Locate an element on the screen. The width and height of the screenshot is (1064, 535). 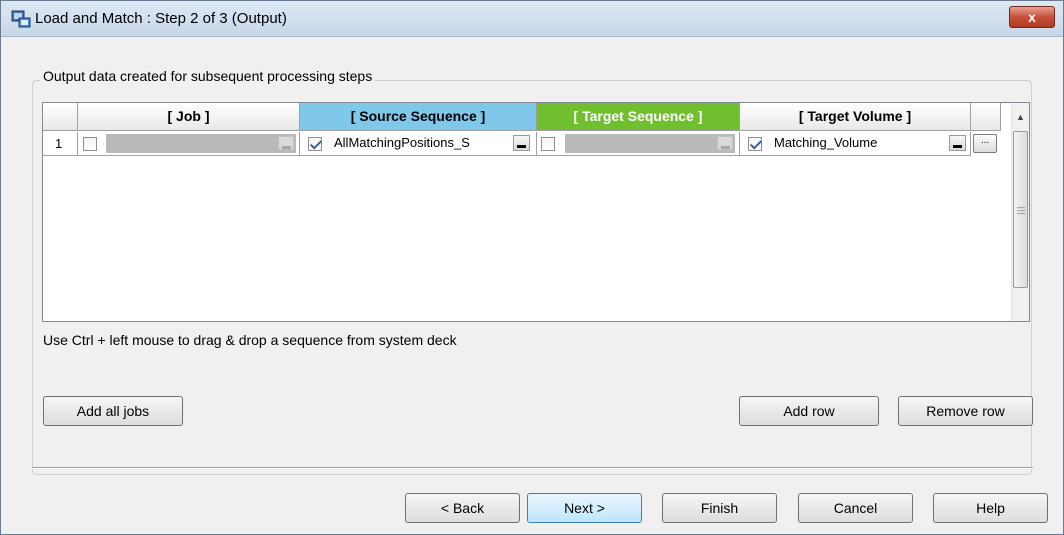
back-button: < Back is located at coordinates (462, 508).